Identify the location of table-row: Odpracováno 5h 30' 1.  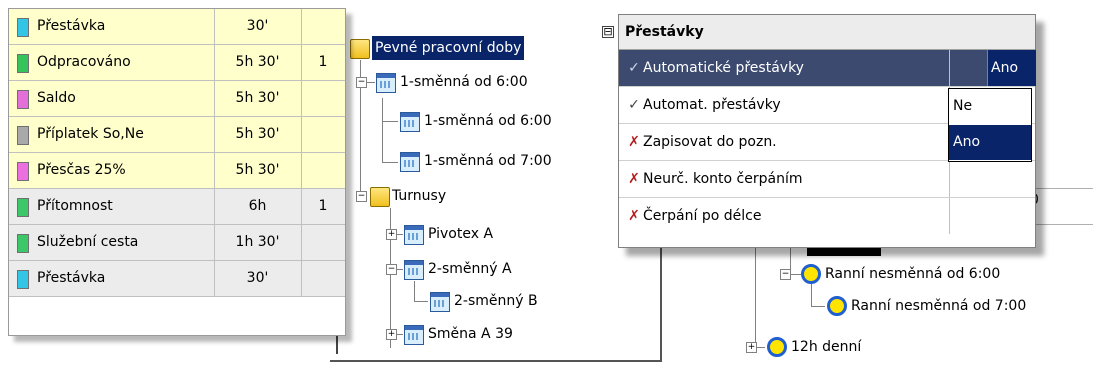
(177, 63).